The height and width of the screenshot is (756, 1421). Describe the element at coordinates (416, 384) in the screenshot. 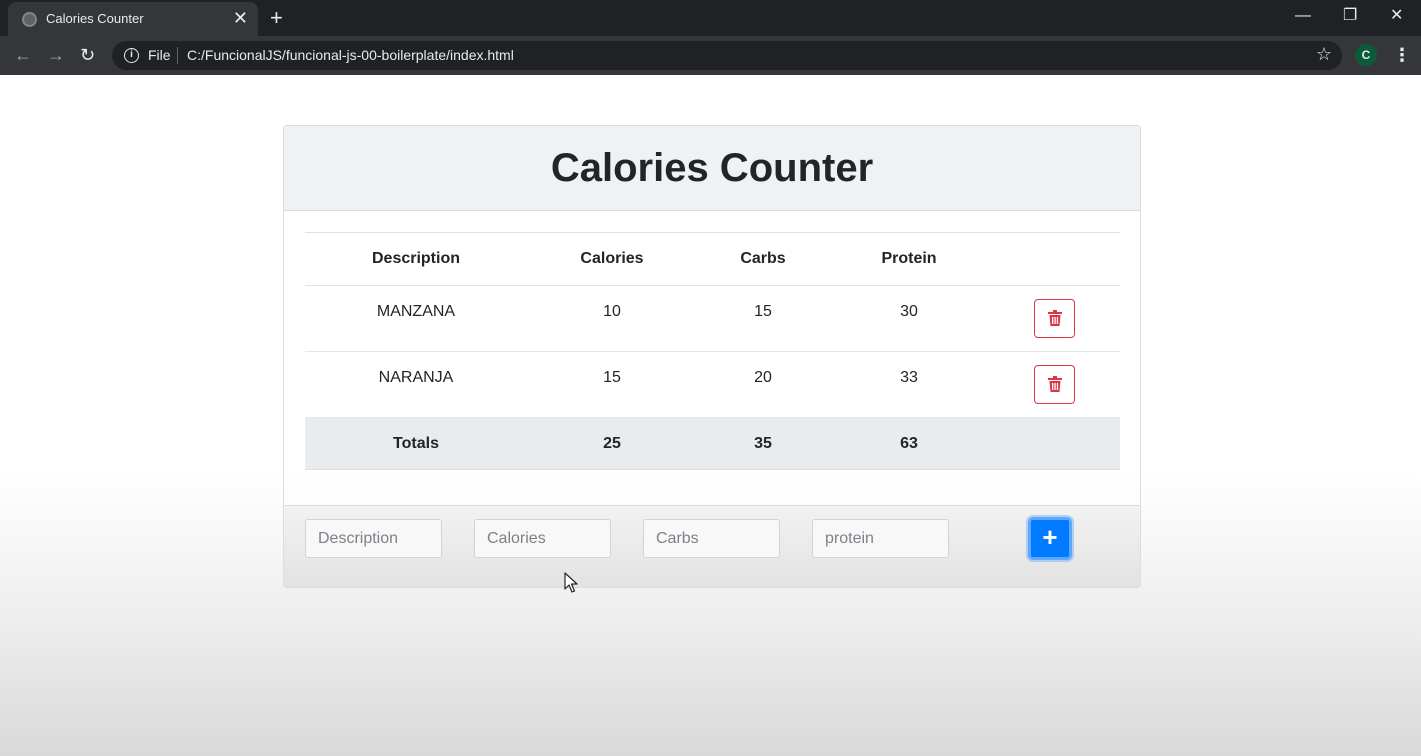

I see `cell-description: NARANJA` at that location.